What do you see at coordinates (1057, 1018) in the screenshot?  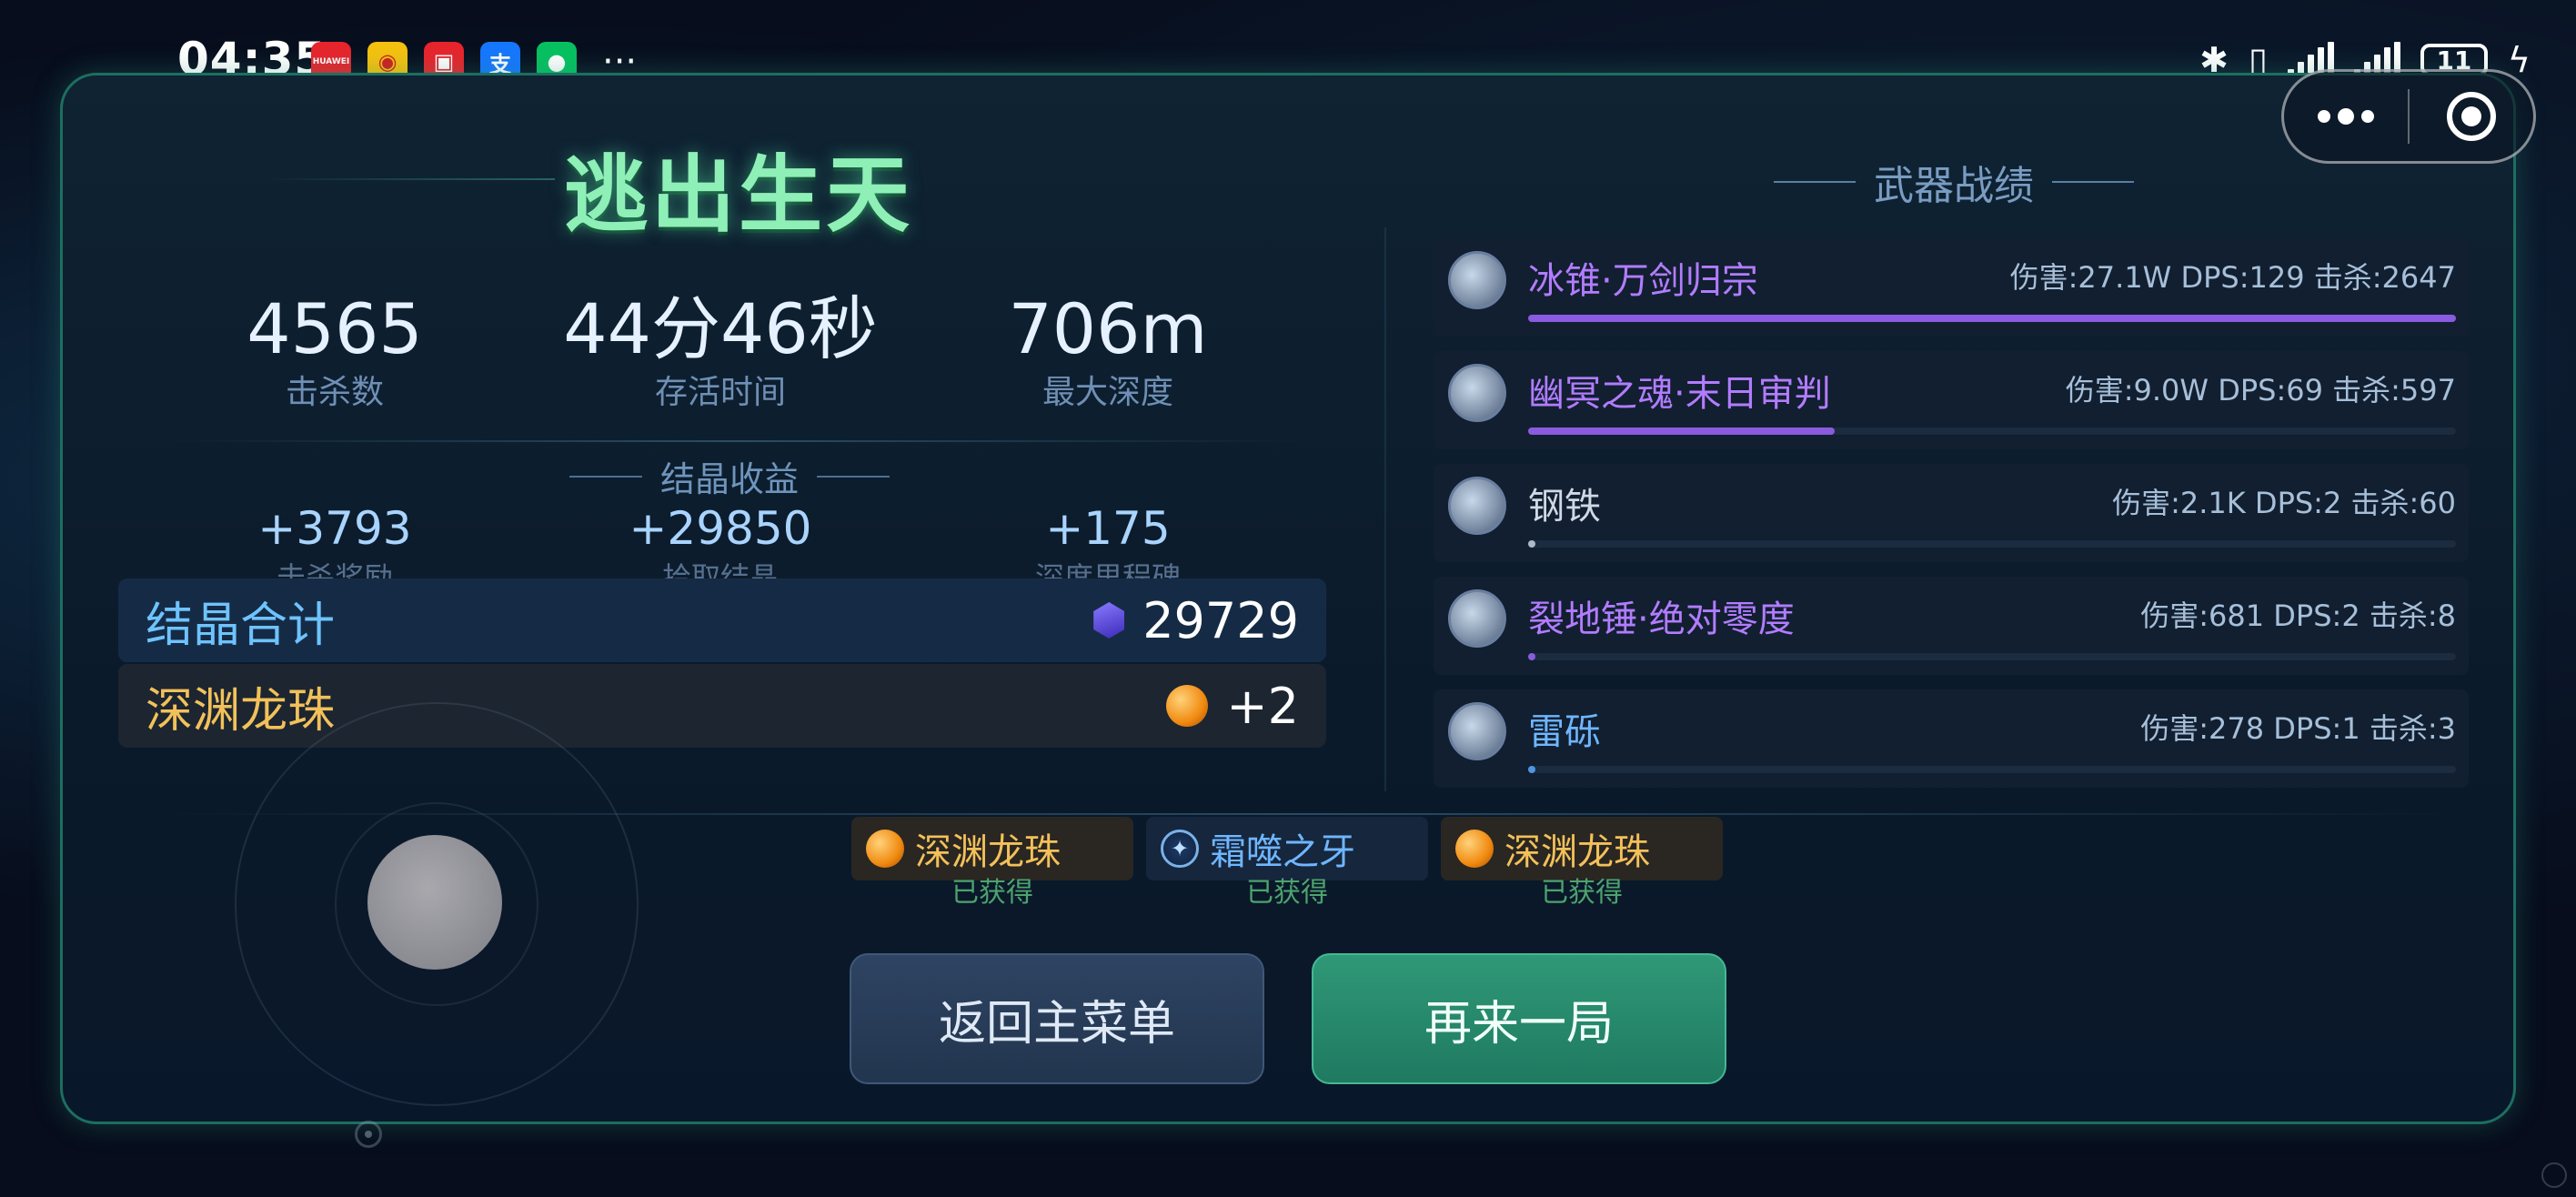 I see `return-main-menu-button: 返回主菜单` at bounding box center [1057, 1018].